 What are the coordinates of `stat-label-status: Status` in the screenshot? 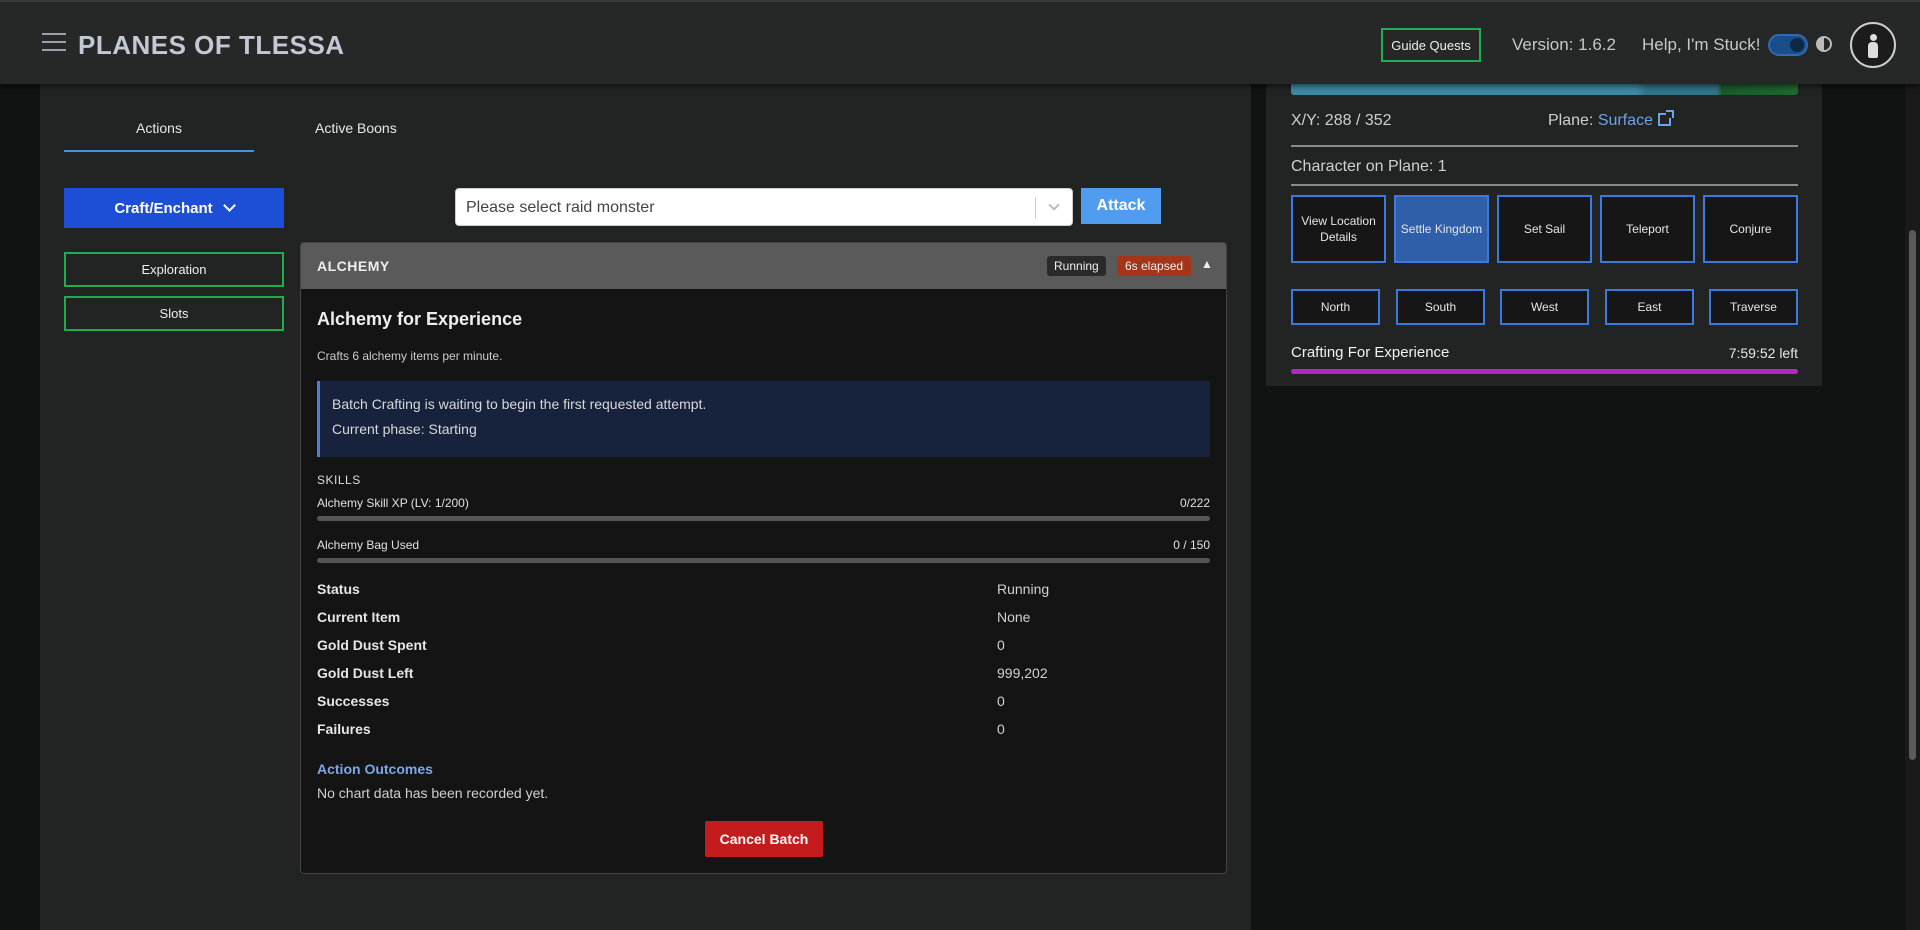 It's located at (338, 589).